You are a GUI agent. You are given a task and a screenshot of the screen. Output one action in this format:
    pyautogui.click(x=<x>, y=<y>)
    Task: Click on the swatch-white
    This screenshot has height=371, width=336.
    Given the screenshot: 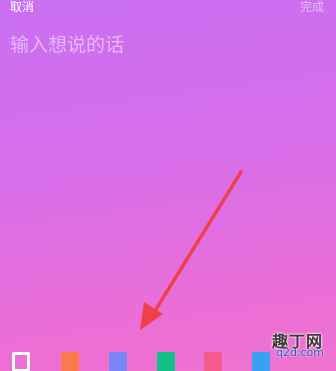 What is the action you would take?
    pyautogui.click(x=21, y=361)
    